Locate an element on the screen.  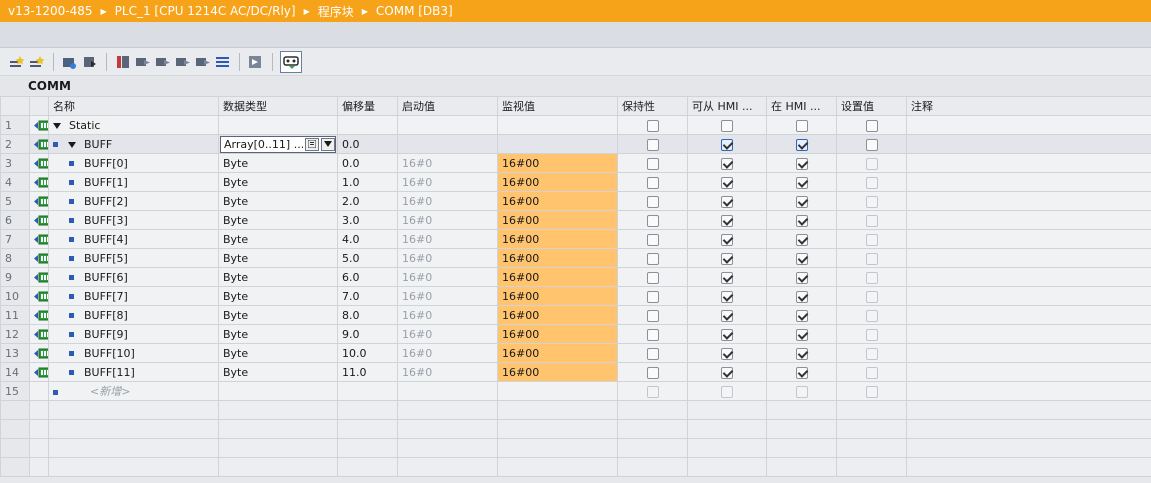
table-row: 2 BUFF Array[0..11] ... 0.0 is located at coordinates (575, 144).